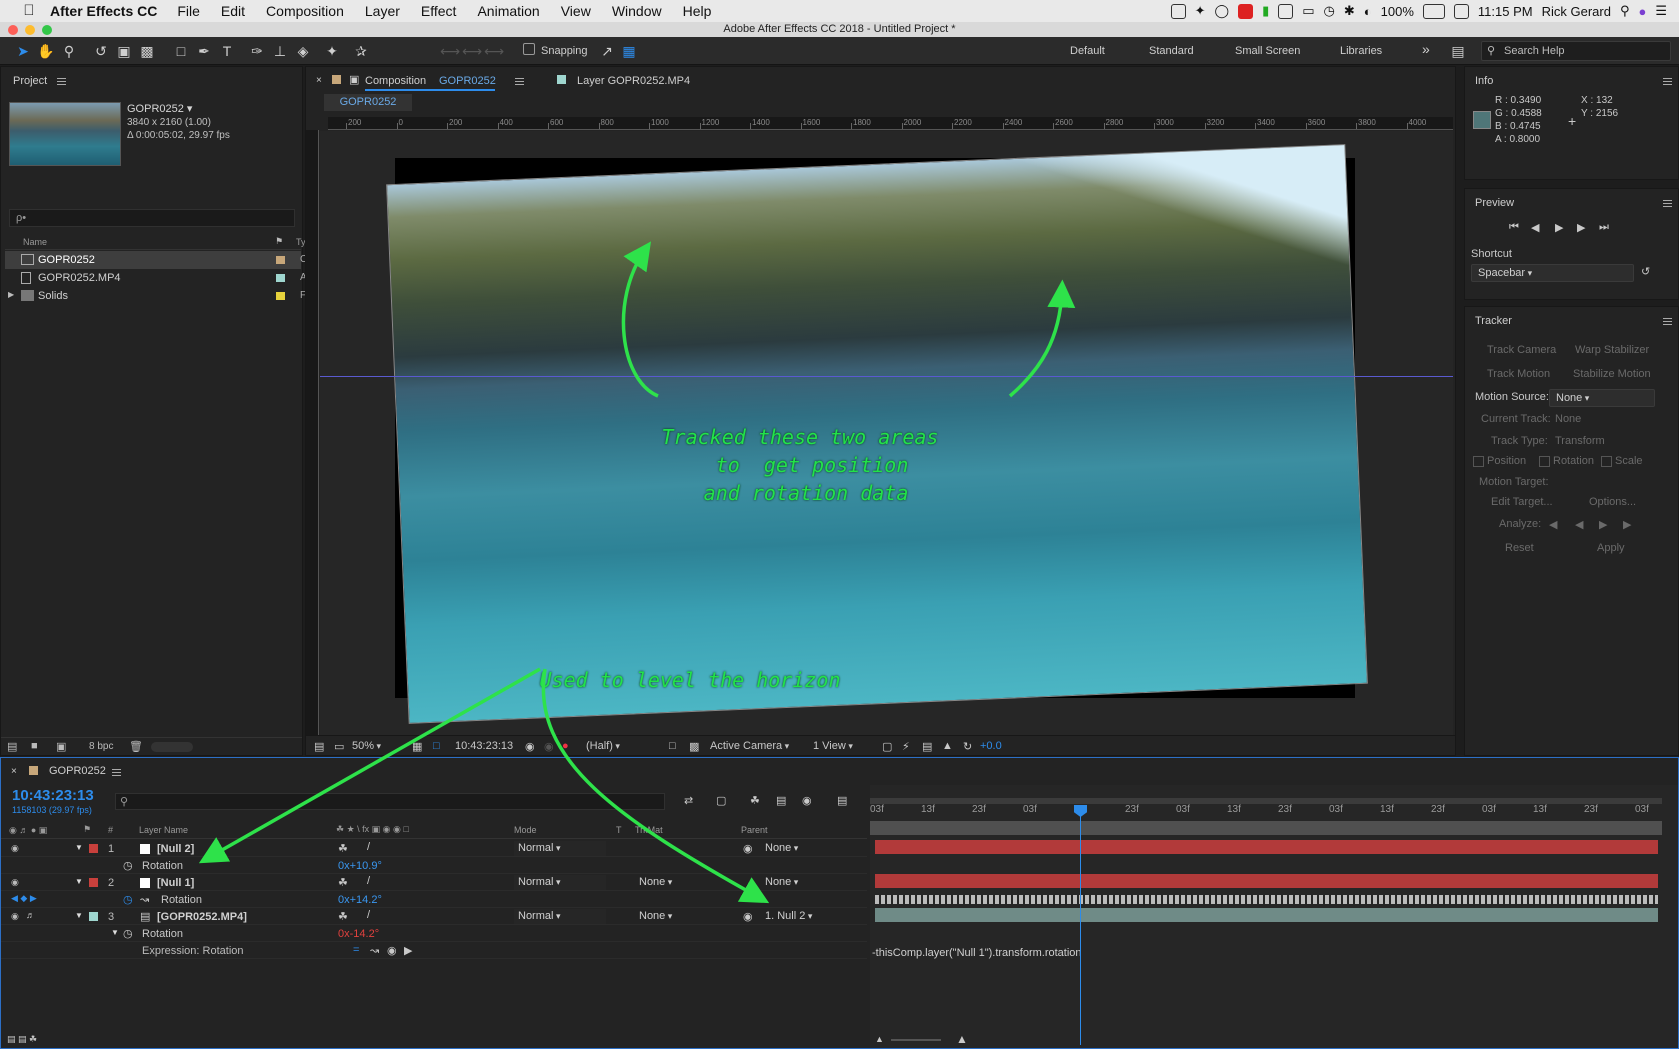 This screenshot has width=1679, height=1049. What do you see at coordinates (1329, 11) in the screenshot?
I see `time-machine-icon: ◷` at bounding box center [1329, 11].